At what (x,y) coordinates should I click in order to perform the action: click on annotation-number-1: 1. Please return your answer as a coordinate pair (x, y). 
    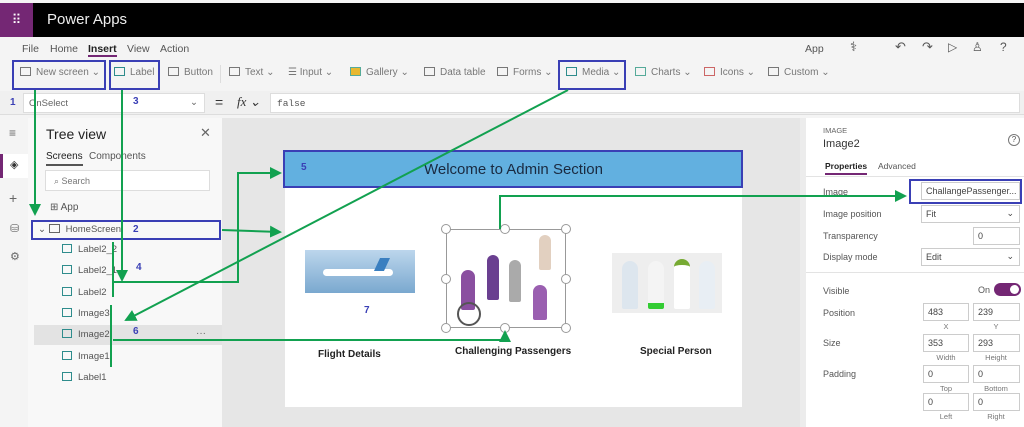
    Looking at the image, I should click on (13, 102).